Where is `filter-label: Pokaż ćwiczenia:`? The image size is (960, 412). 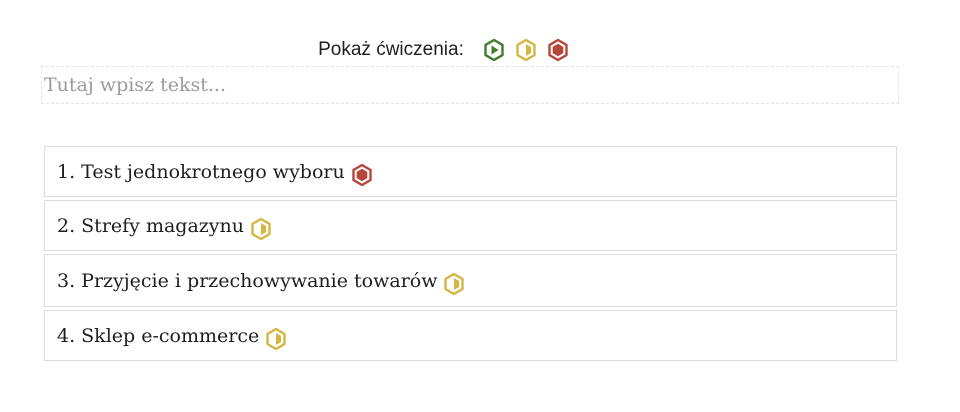
filter-label: Pokaż ćwiczenia: is located at coordinates (391, 49).